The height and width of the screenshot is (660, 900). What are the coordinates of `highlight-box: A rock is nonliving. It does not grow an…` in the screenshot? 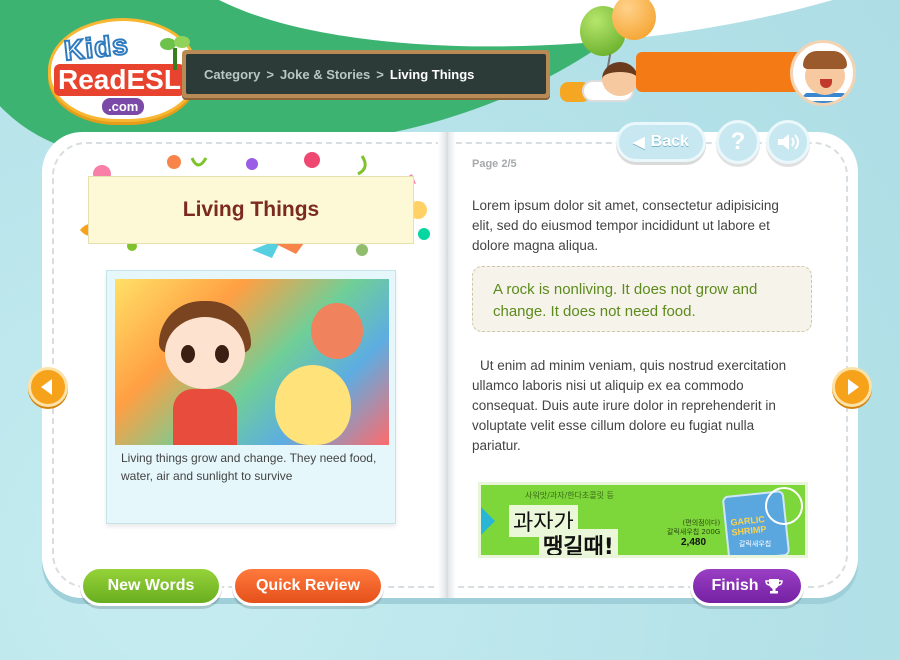 It's located at (642, 299).